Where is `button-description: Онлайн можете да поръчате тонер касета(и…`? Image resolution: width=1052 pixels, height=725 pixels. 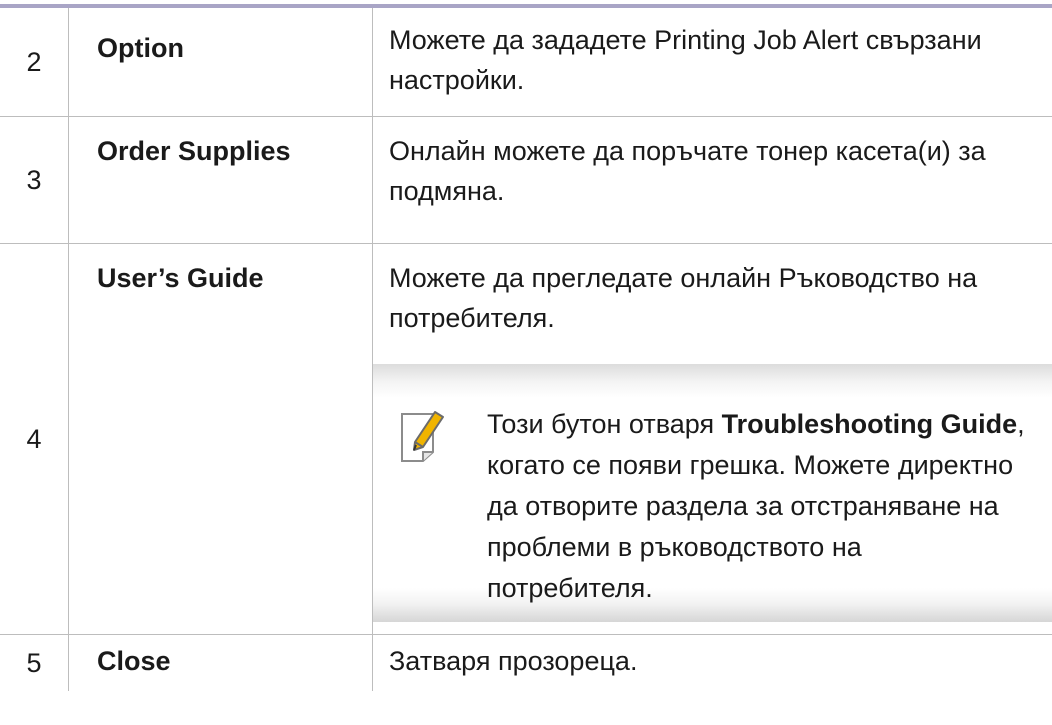
button-description: Онлайн можете да поръчате тонер касета(и… is located at coordinates (687, 171).